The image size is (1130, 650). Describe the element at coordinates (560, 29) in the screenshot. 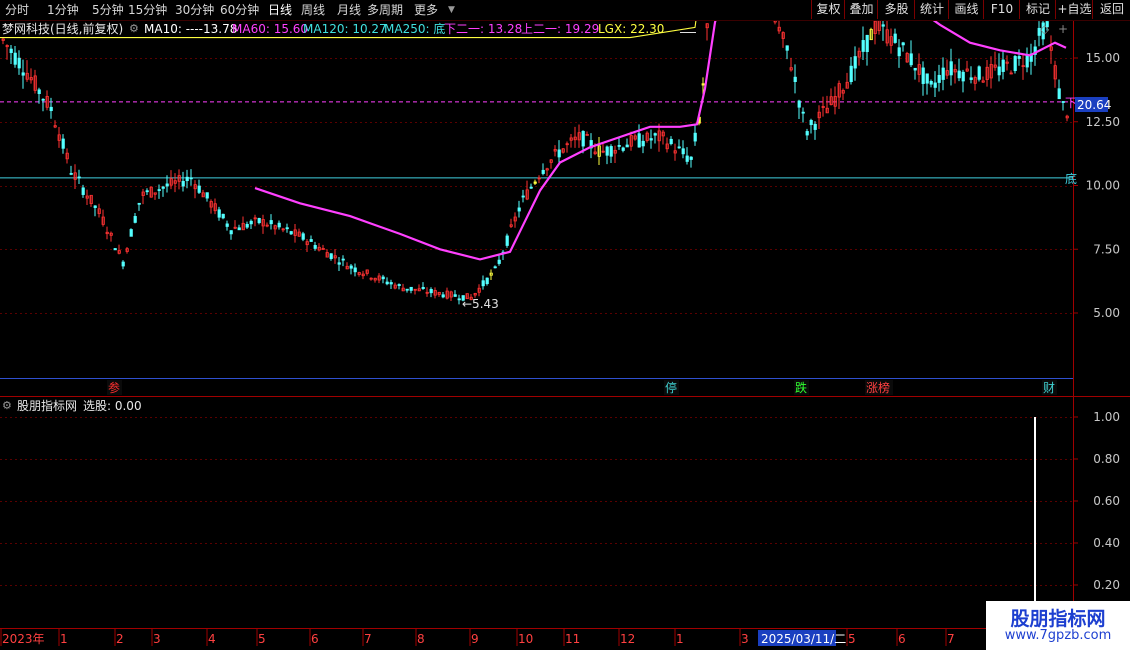

I see `up21-label: 上二一: 19.29` at that location.